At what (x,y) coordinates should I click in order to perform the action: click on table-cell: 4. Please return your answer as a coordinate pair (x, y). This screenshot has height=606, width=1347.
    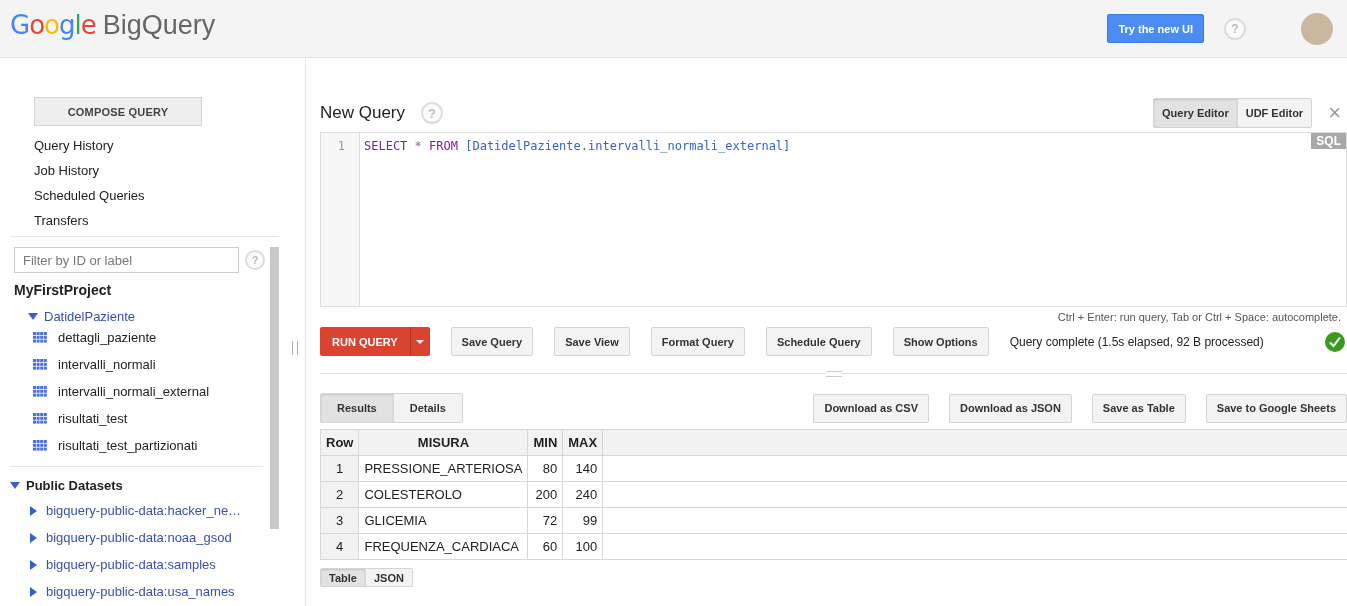
    Looking at the image, I should click on (339, 546).